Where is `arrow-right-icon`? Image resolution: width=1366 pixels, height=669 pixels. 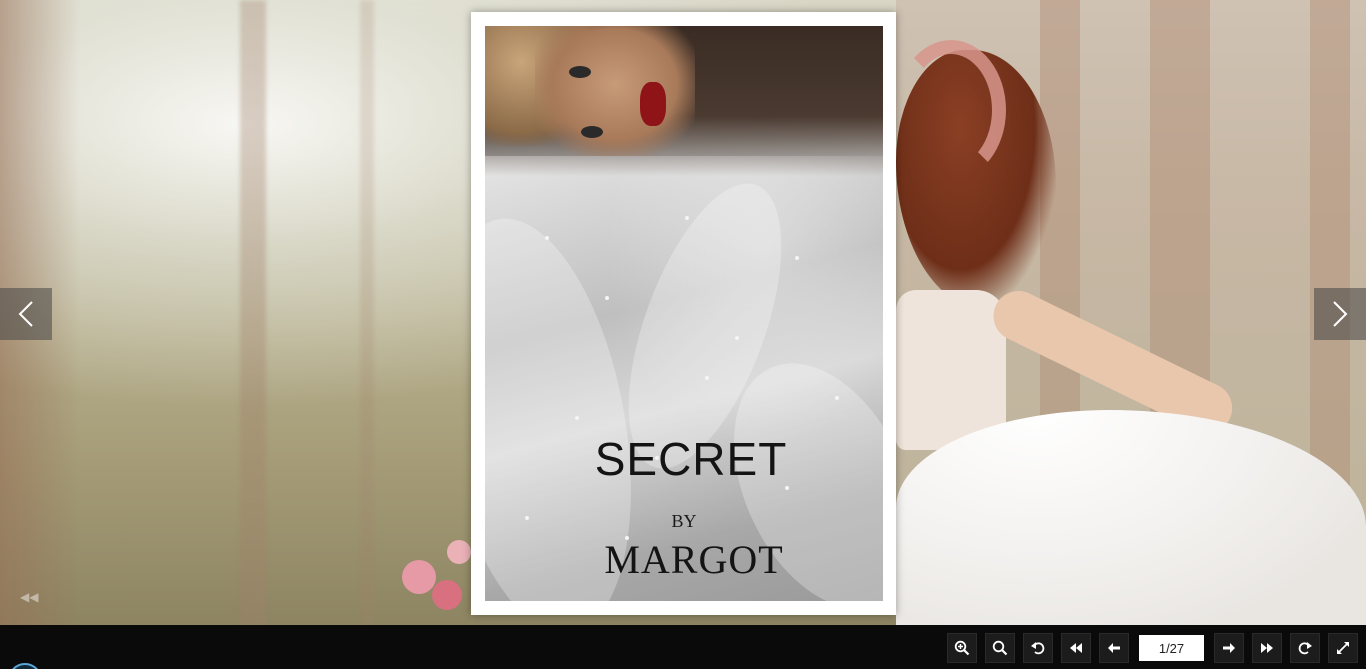 arrow-right-icon is located at coordinates (1229, 648).